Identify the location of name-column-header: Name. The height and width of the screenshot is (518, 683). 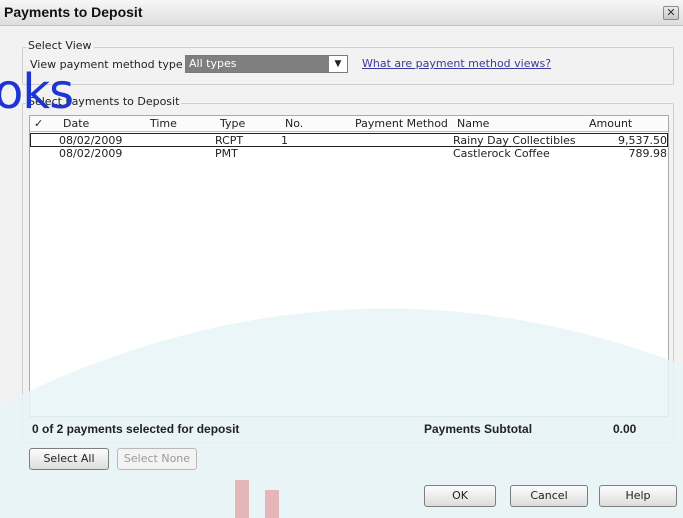
(473, 123).